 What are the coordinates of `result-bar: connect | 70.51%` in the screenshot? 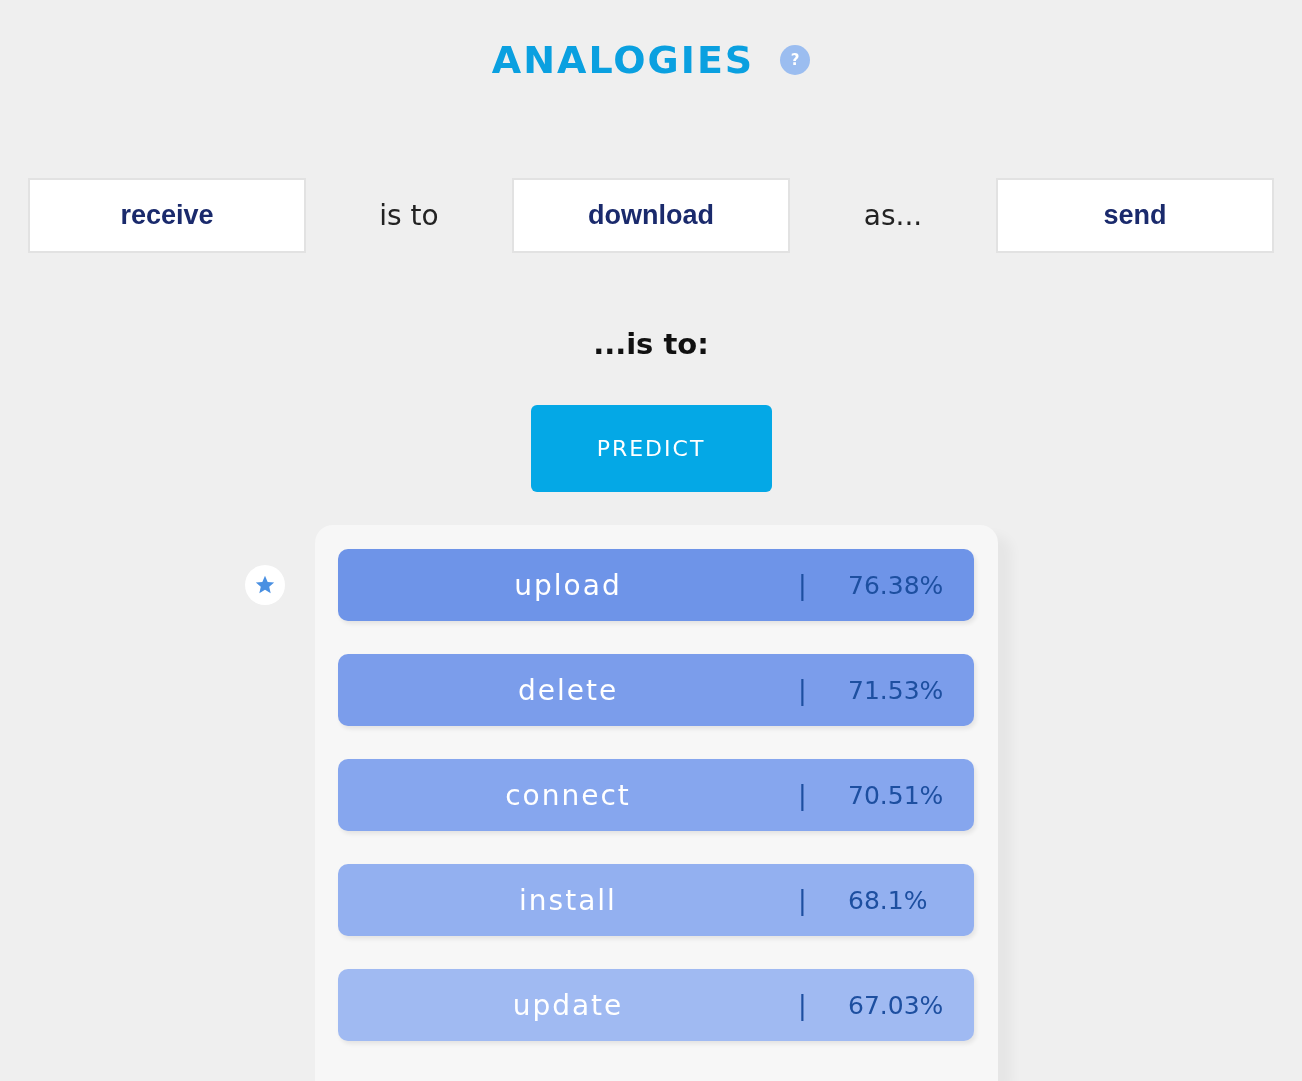 It's located at (656, 795).